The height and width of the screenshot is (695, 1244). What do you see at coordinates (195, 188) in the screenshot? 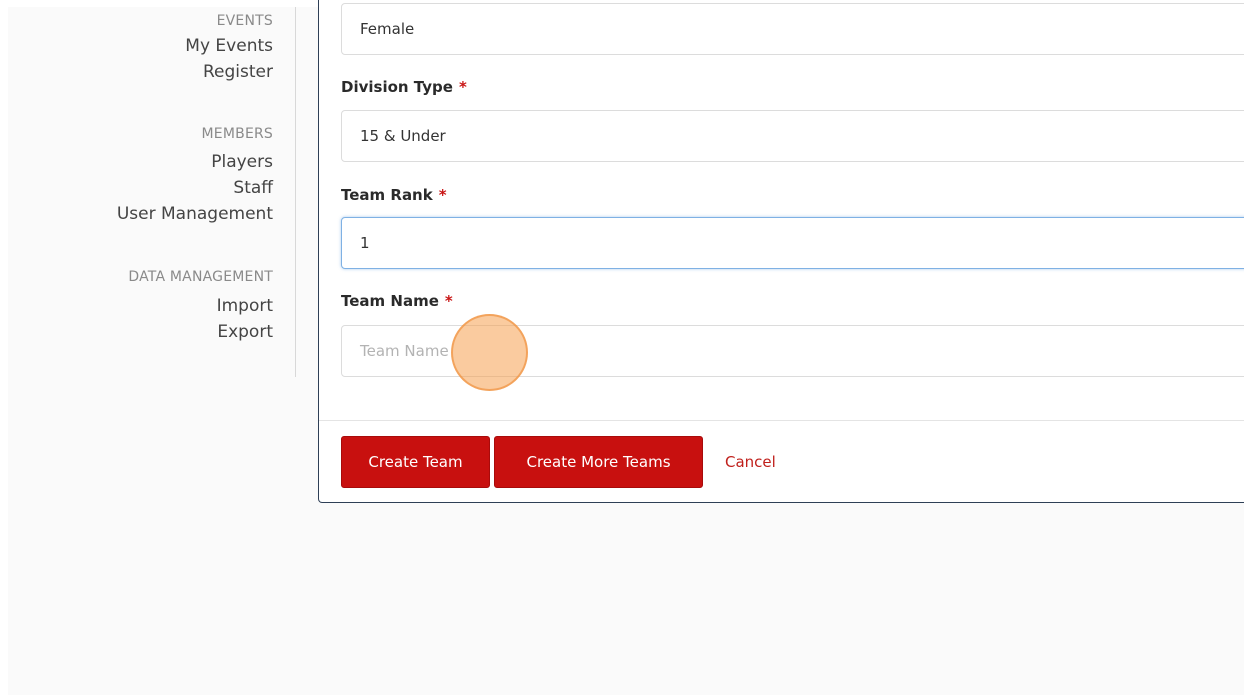
I see `sidebar-item-staff: Staff` at bounding box center [195, 188].